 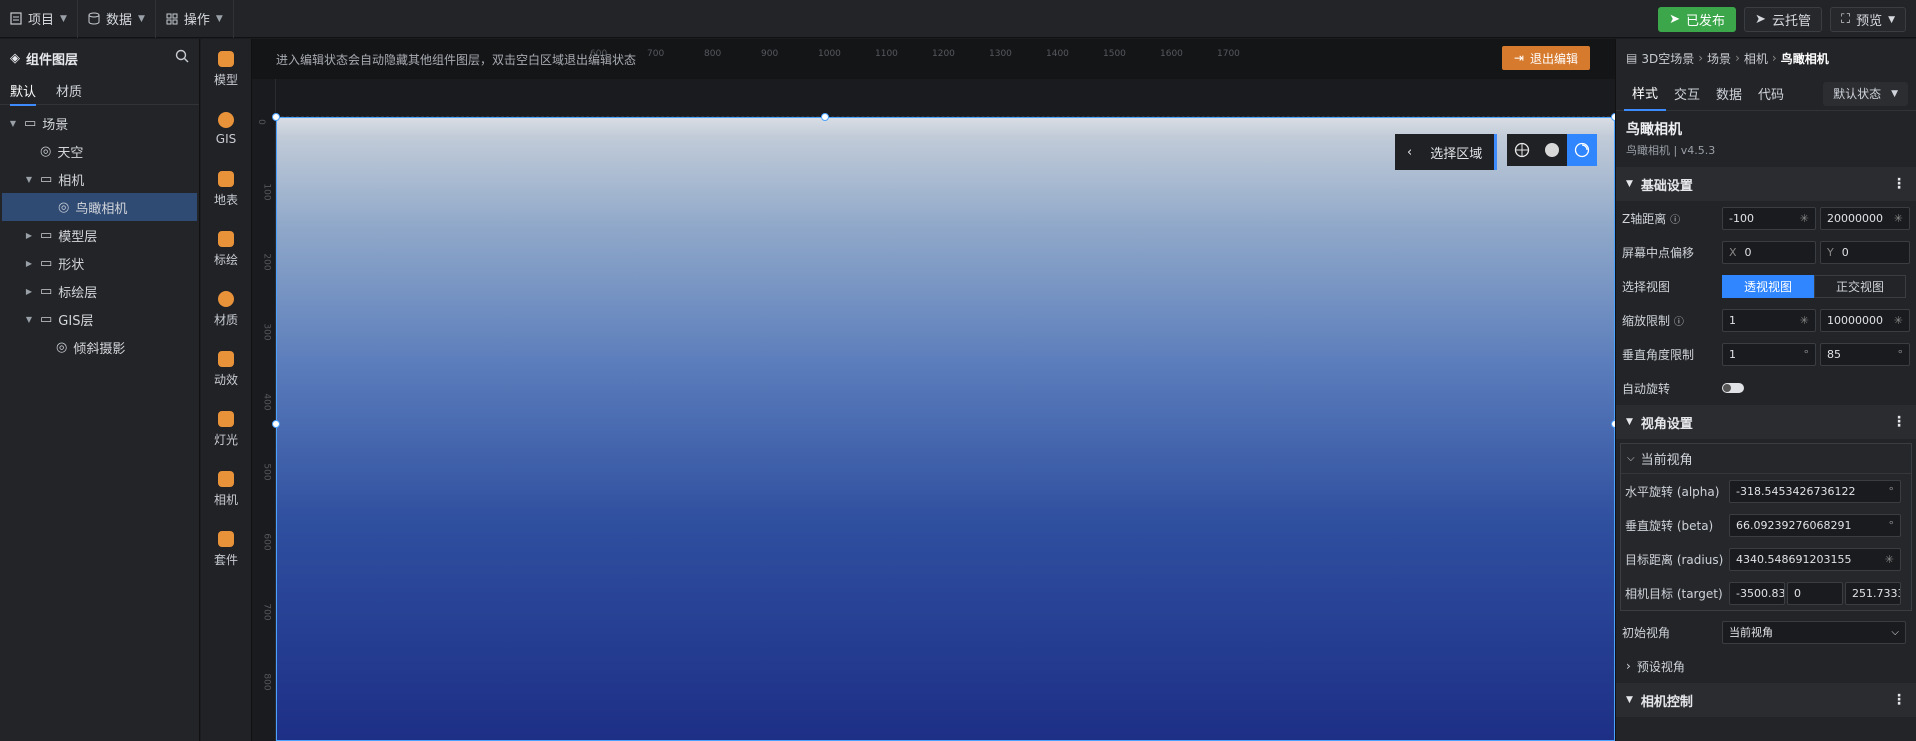 I want to click on breadcrumb-item: 场景, so click(x=1719, y=58).